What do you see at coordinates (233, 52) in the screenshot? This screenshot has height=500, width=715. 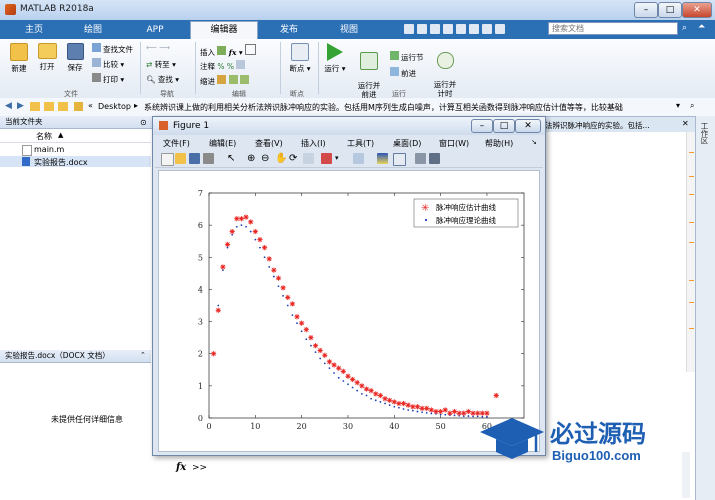 I see `fx-button: fx` at bounding box center [233, 52].